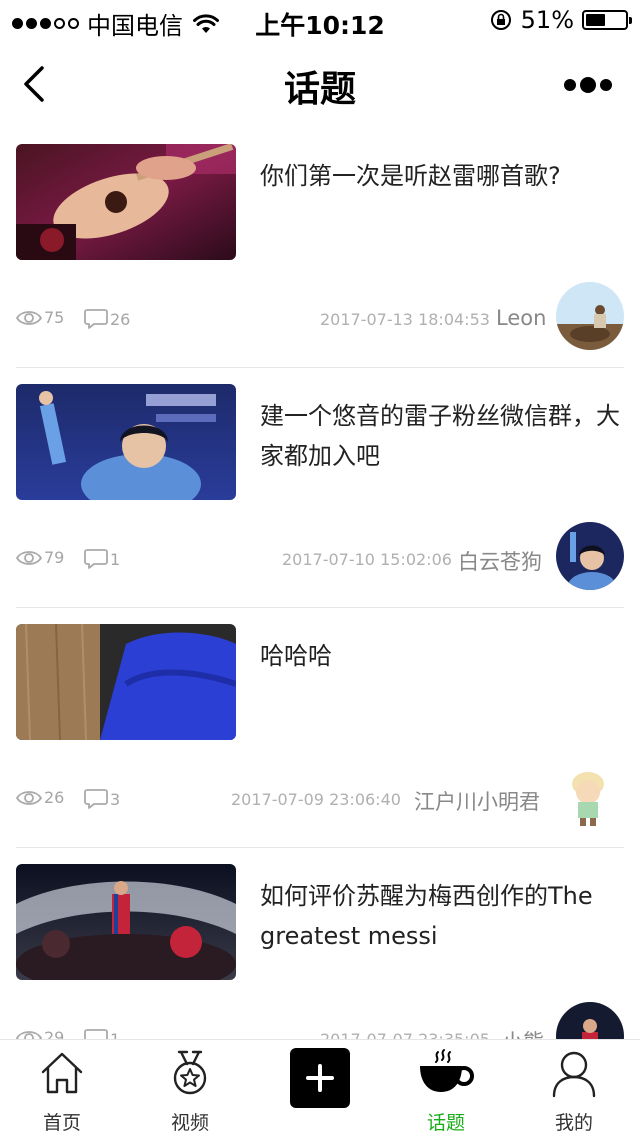  I want to click on user-icon, so click(574, 1074).